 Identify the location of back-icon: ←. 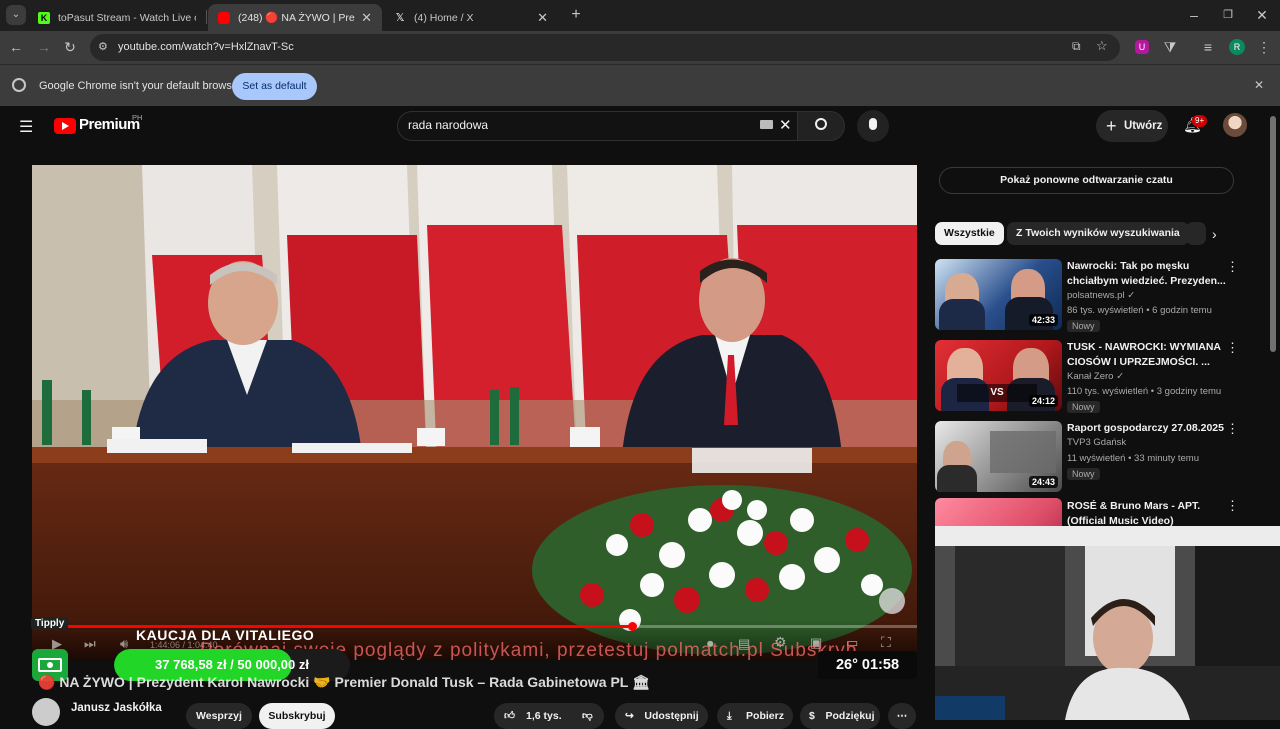
(16, 47).